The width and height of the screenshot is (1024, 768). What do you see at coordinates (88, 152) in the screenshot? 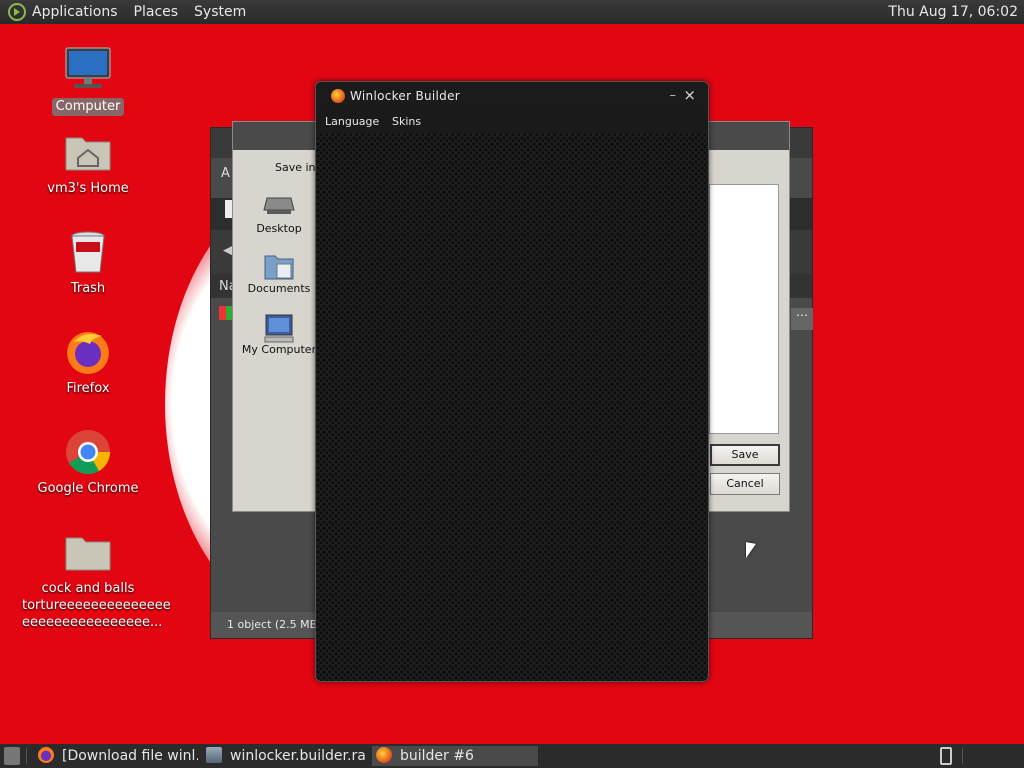
I see `home-folder-icon` at bounding box center [88, 152].